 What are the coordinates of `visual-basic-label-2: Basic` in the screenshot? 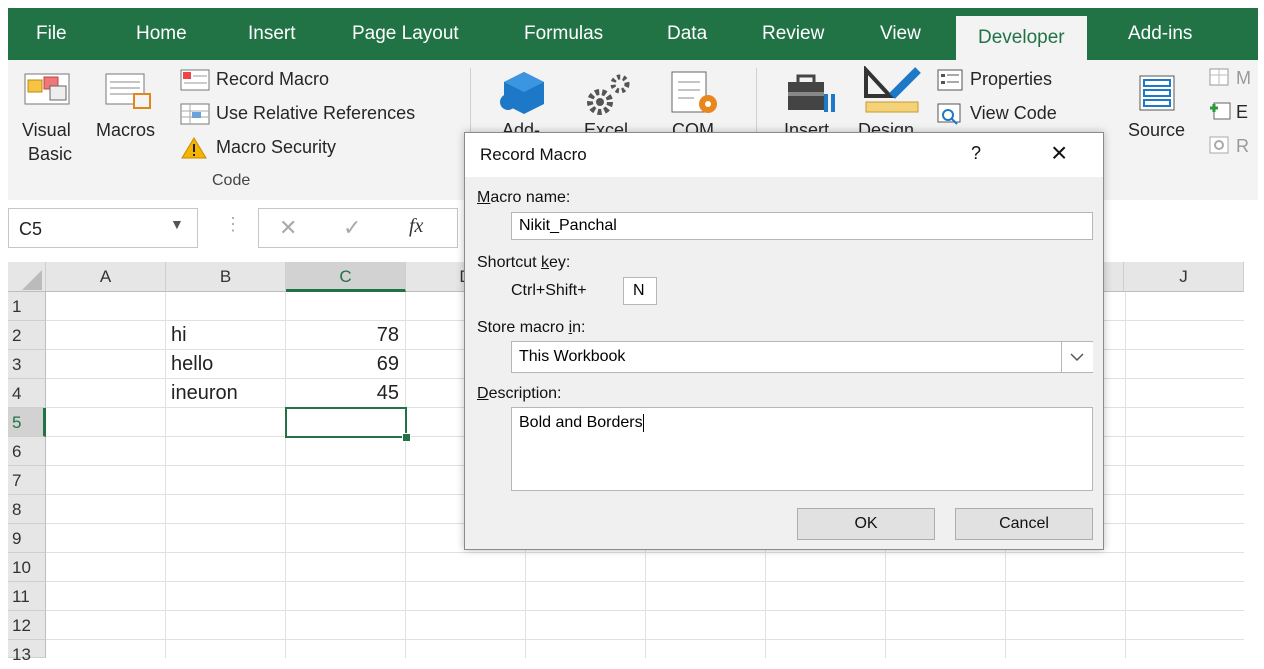 It's located at (50, 154).